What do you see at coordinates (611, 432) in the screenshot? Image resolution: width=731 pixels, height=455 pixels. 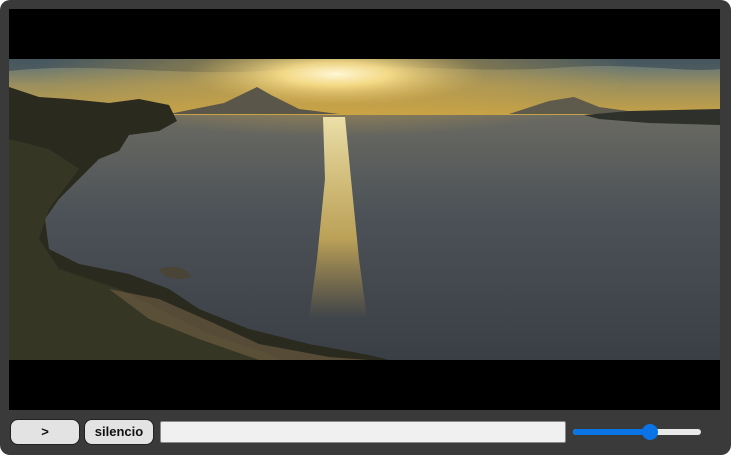 I see `volume-fill` at bounding box center [611, 432].